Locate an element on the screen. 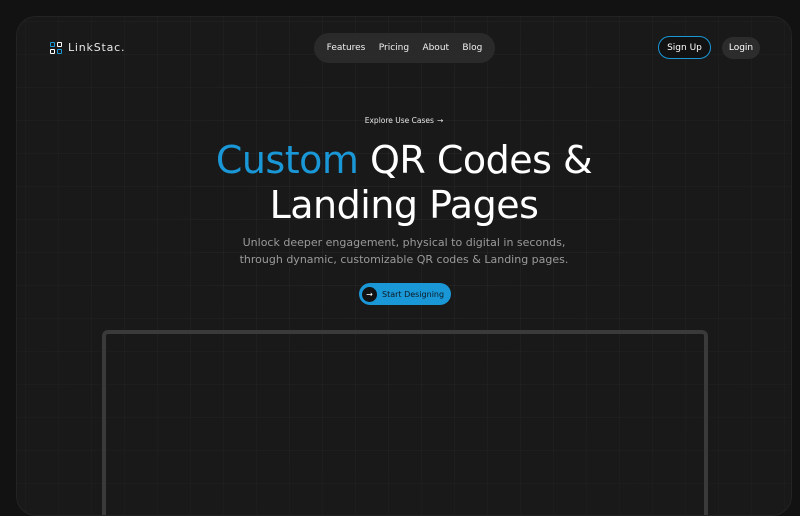 This screenshot has height=516, width=800. start-designing-button: → Start Designing is located at coordinates (405, 294).